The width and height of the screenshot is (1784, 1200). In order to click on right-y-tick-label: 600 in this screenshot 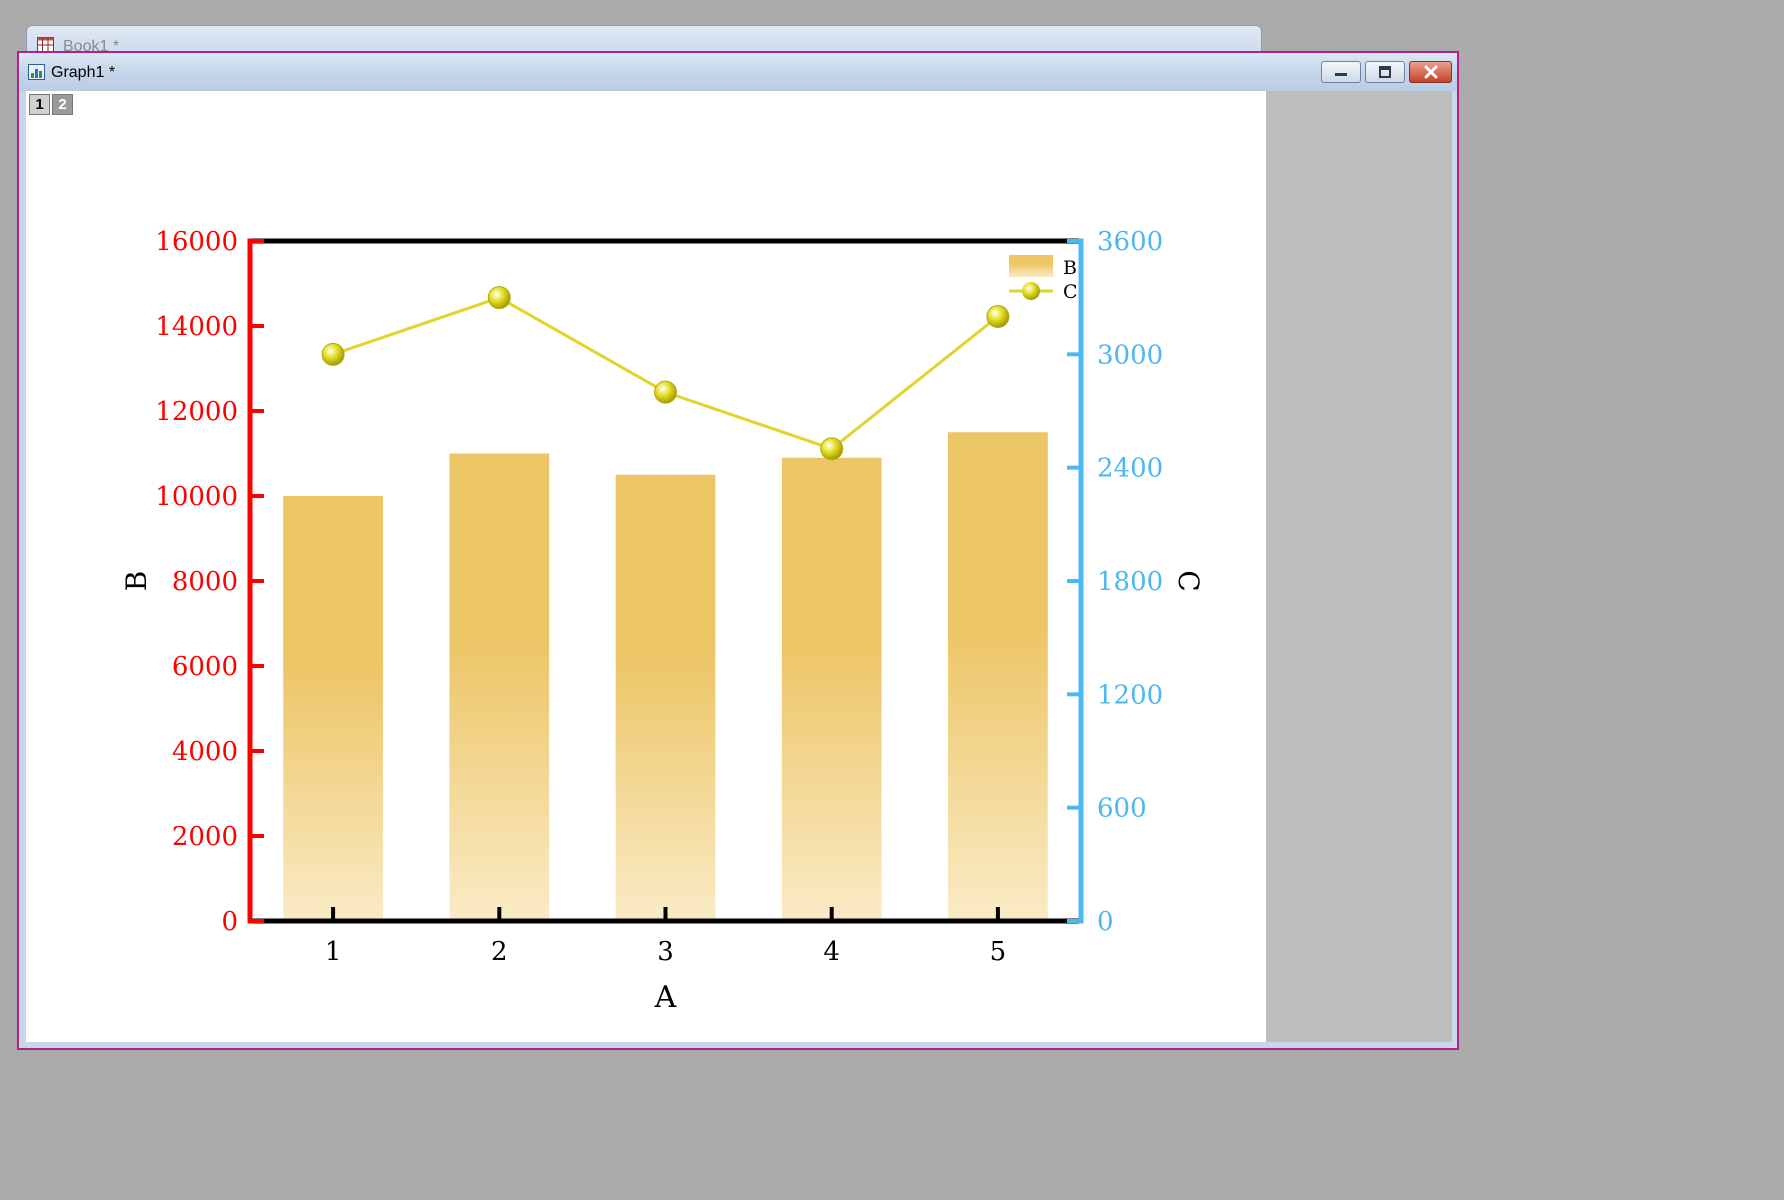, I will do `click(1122, 809)`.